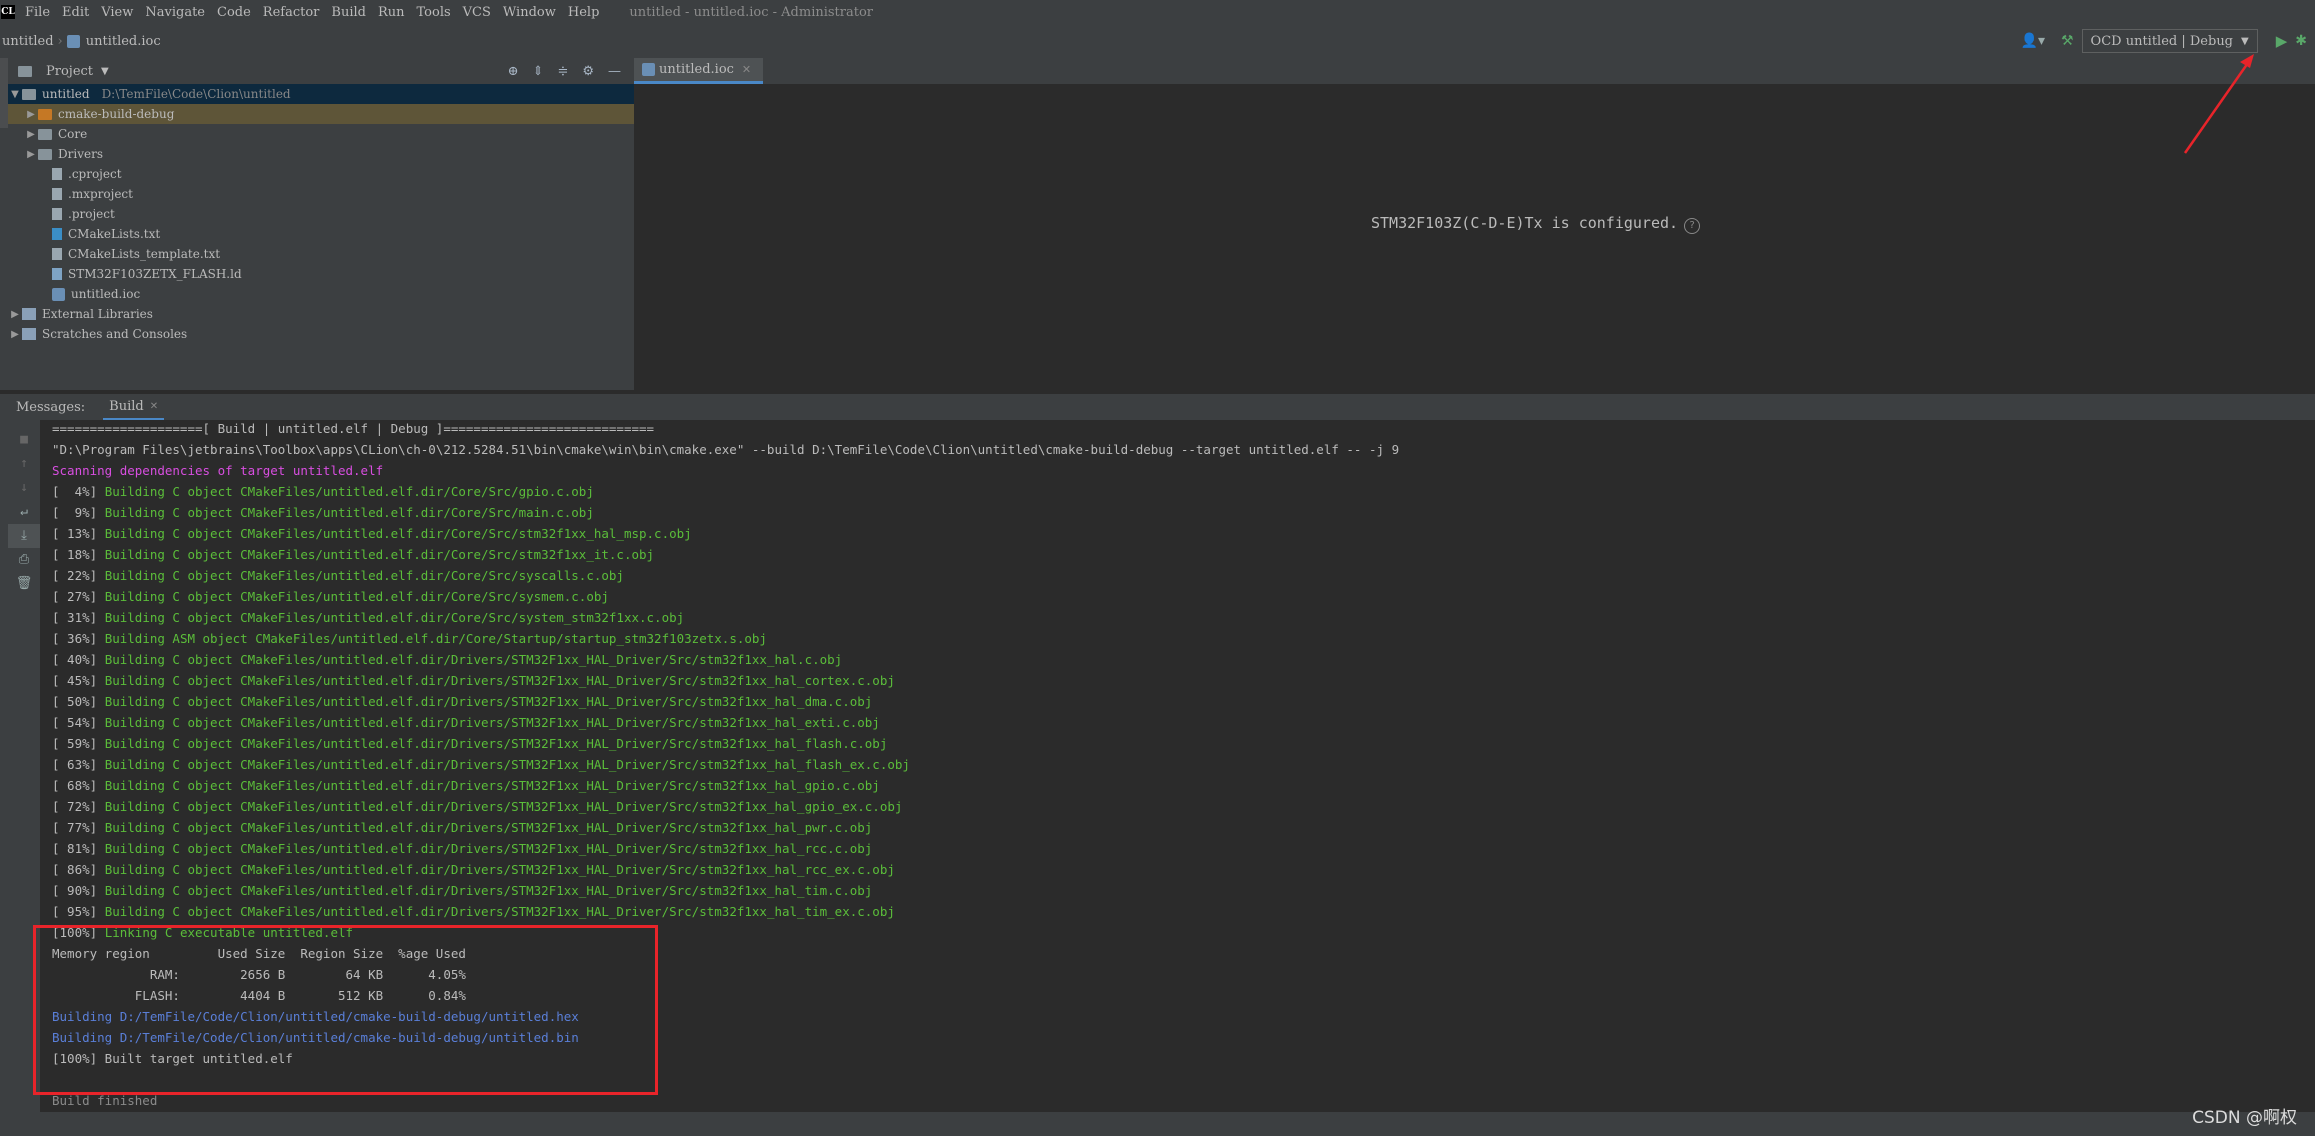 The image size is (2315, 1136). I want to click on gear-icon: ⚙, so click(588, 71).